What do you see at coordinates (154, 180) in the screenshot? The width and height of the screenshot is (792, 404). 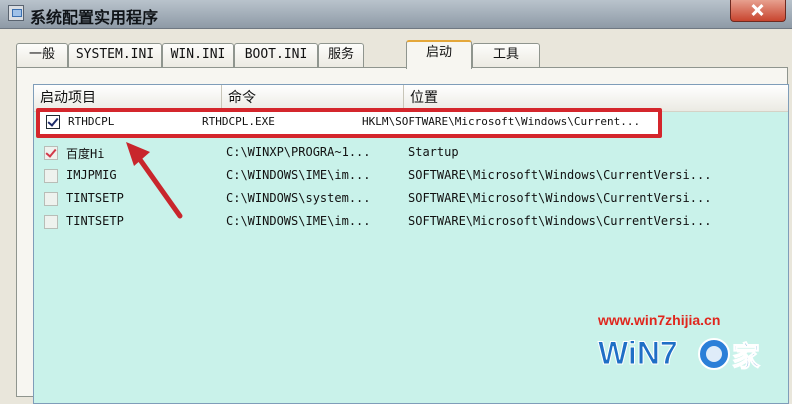 I see `annotation-arrow-icon` at bounding box center [154, 180].